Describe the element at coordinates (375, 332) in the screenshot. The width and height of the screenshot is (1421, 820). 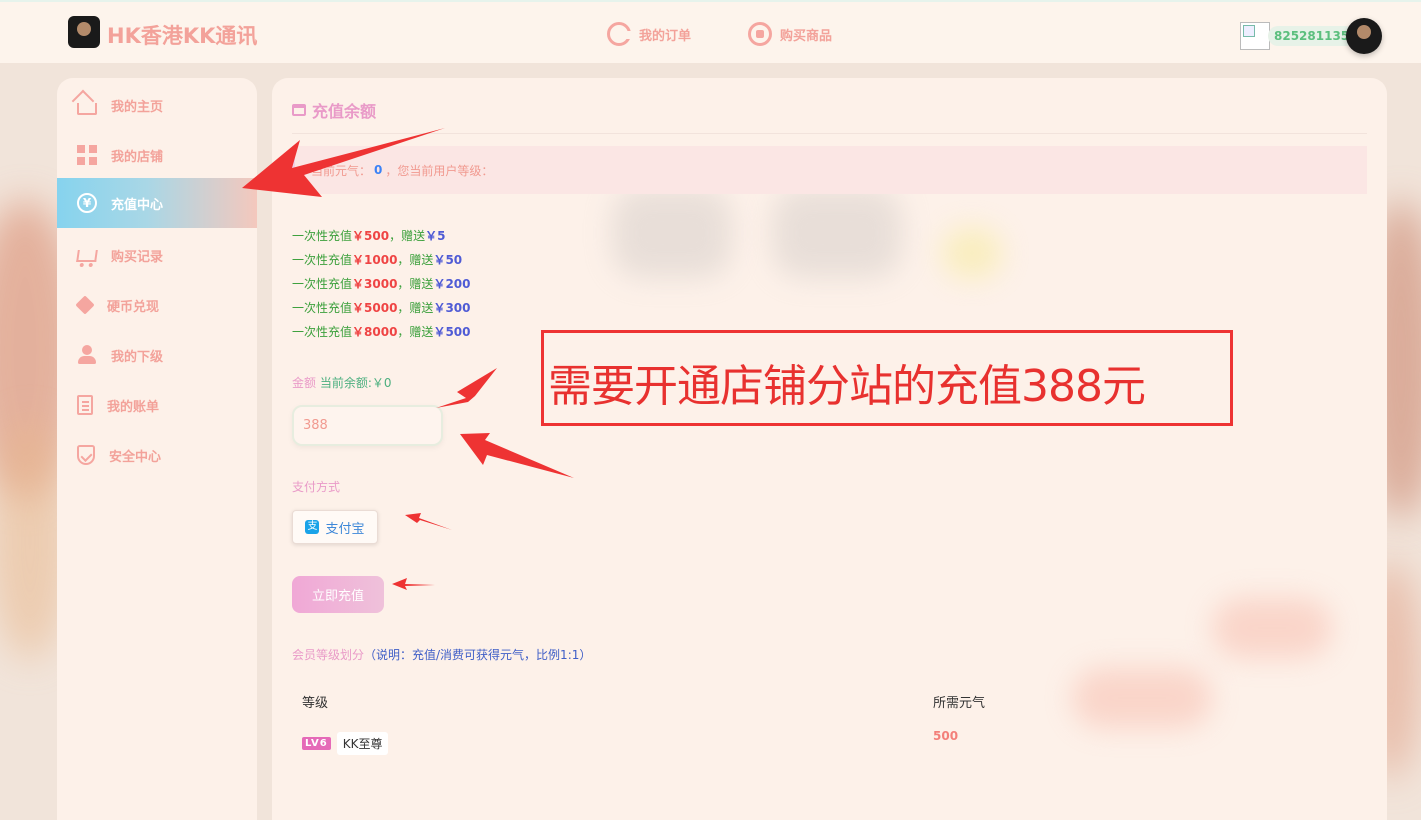
I see `promo-amount: ￥8000` at that location.